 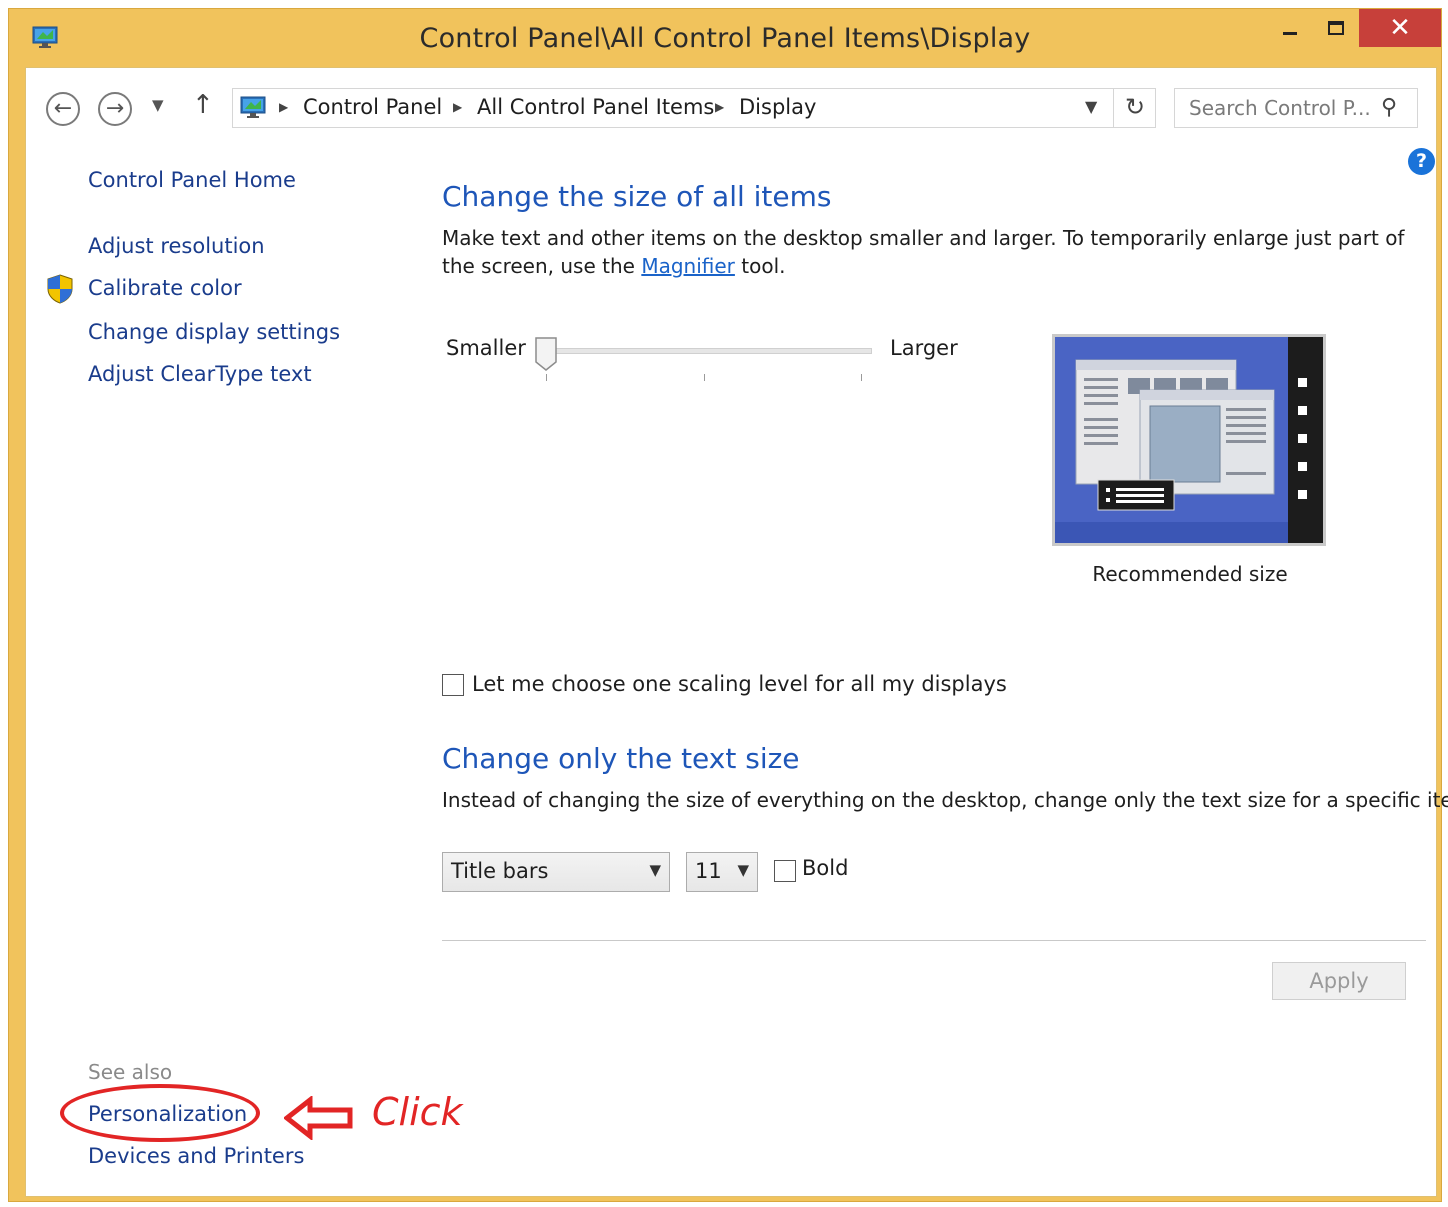 I want to click on back-button: ←, so click(x=63, y=109).